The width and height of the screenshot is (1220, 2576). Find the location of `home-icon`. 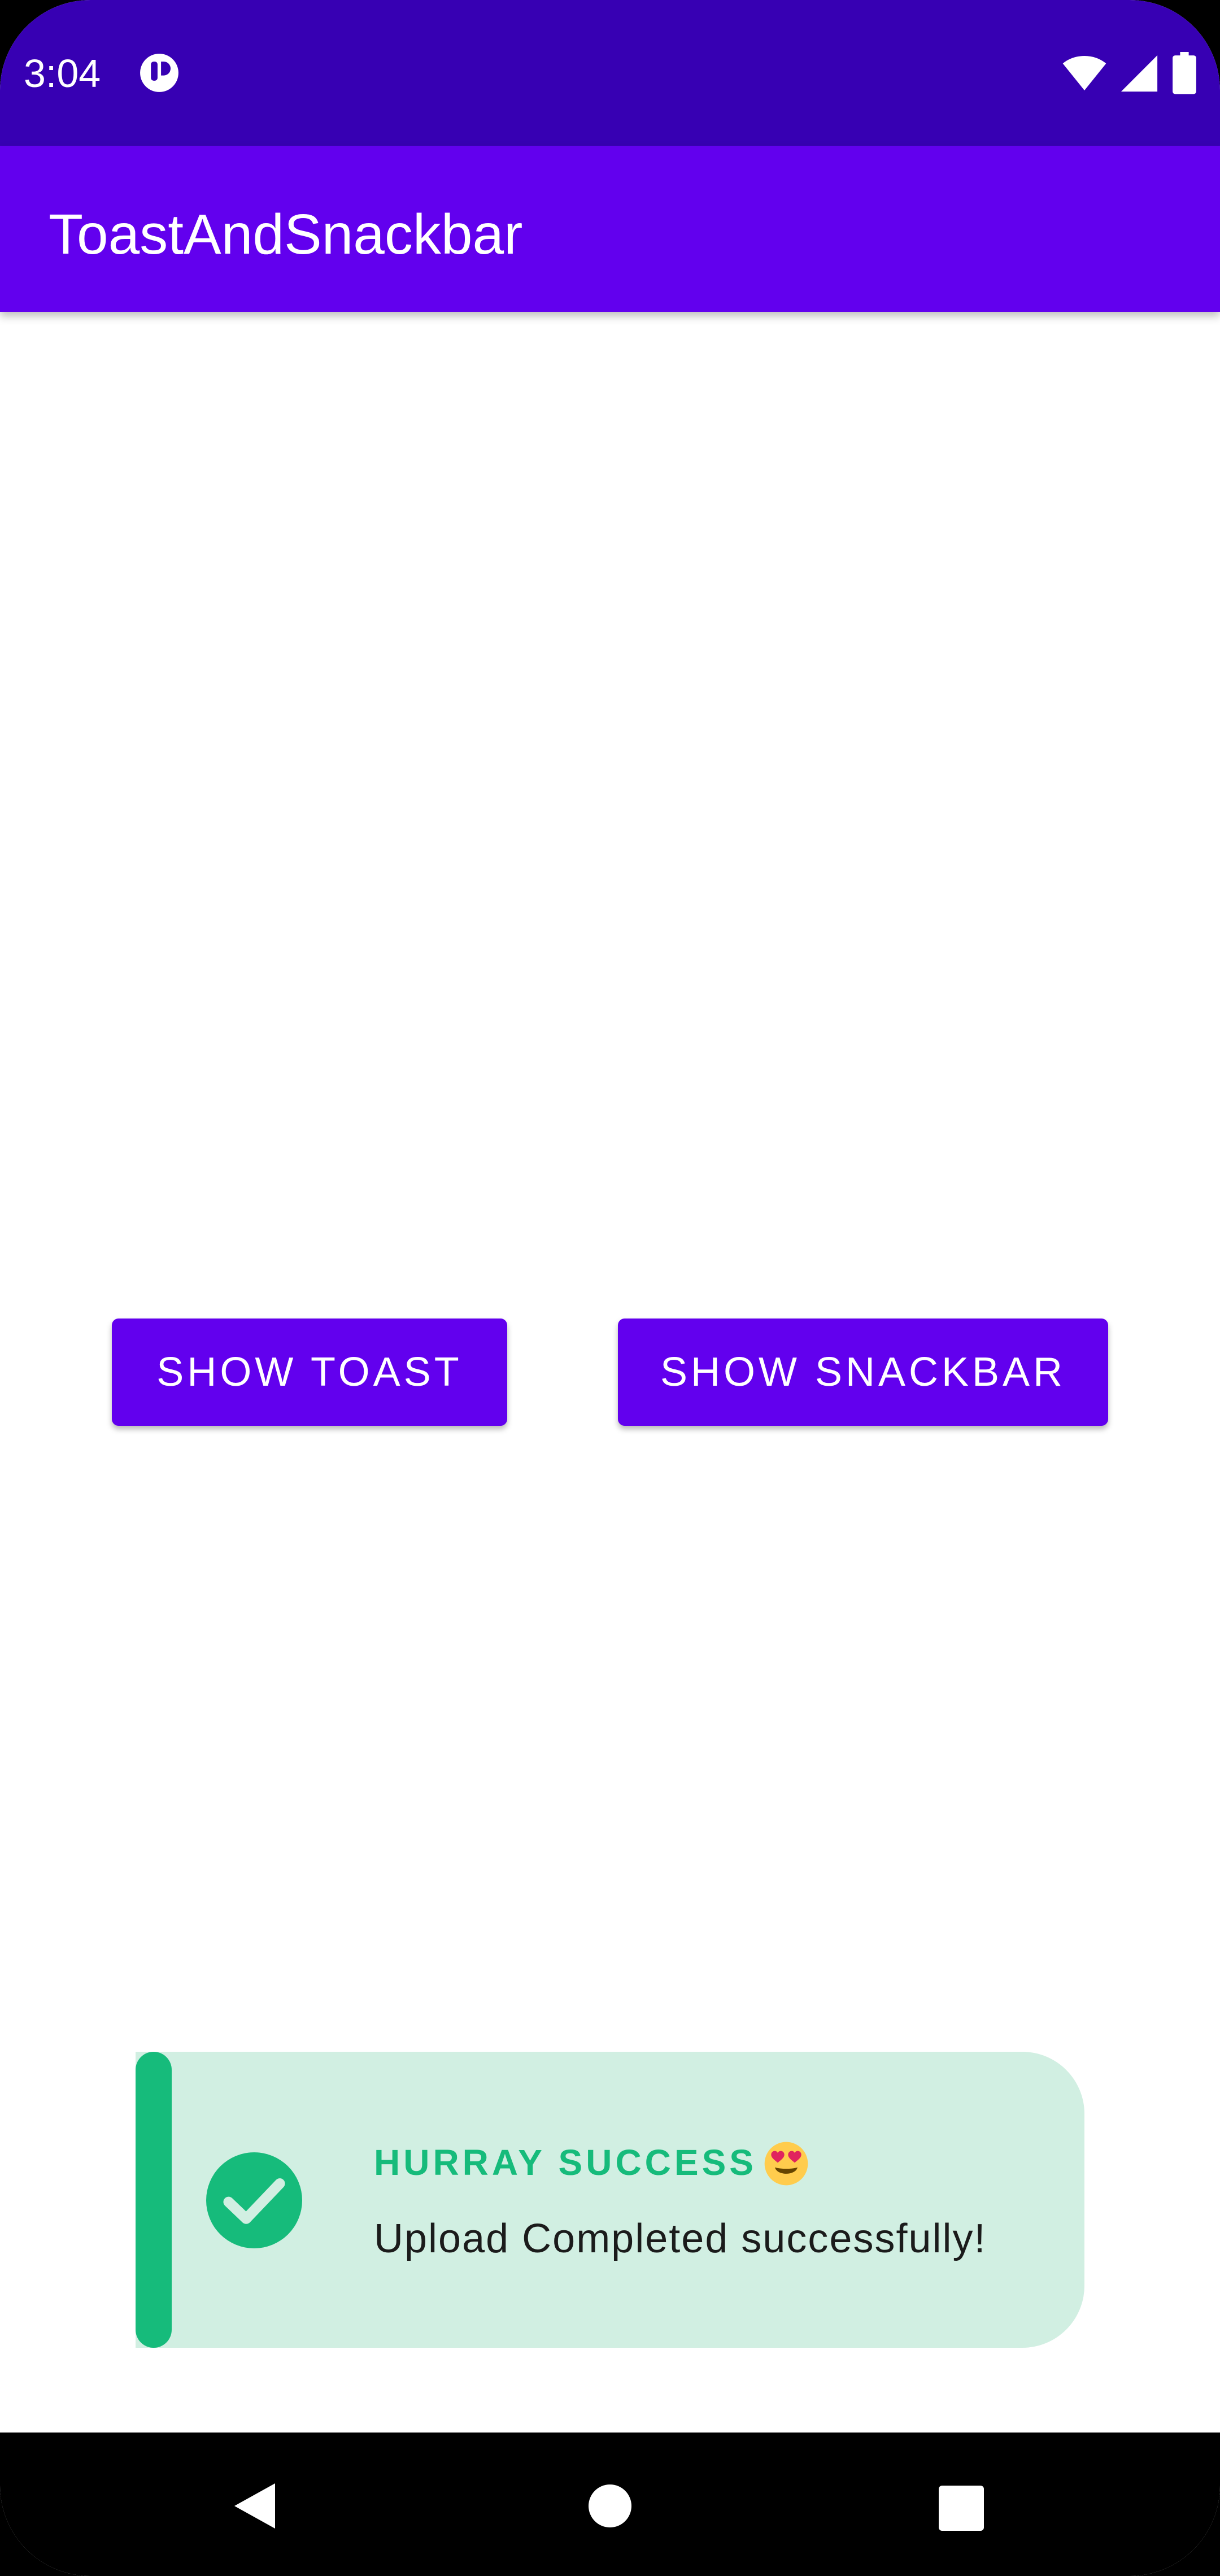

home-icon is located at coordinates (610, 2505).